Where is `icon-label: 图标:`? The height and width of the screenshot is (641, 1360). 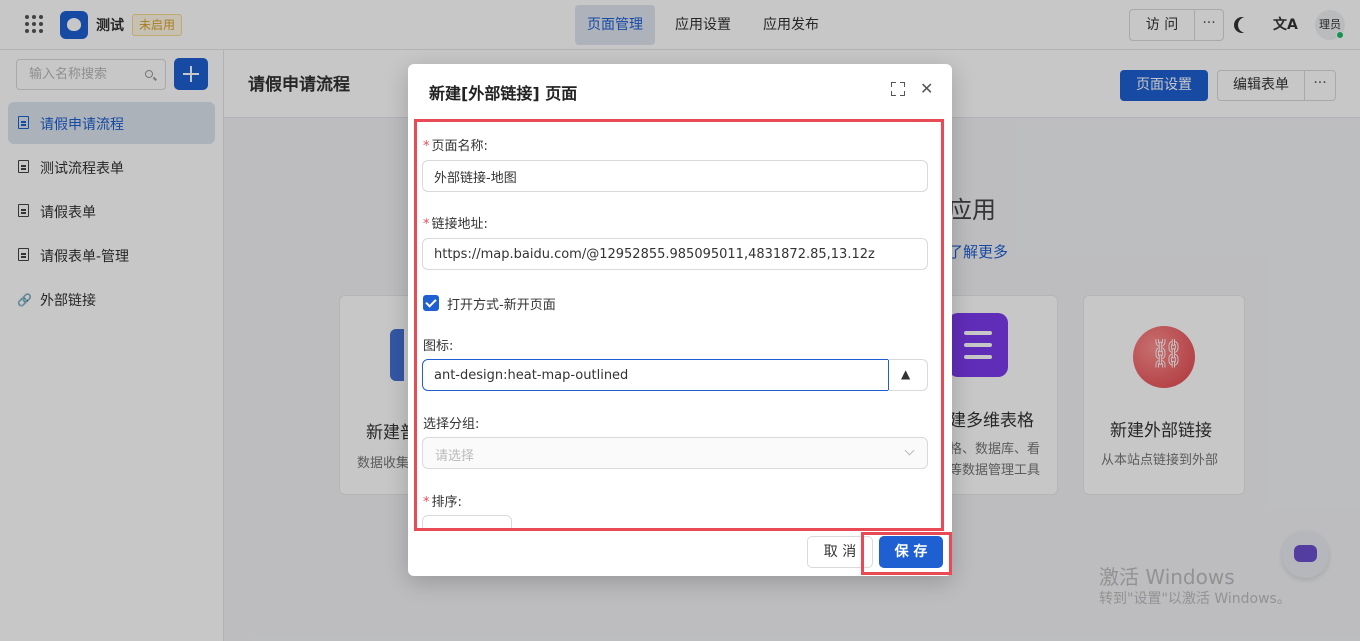 icon-label: 图标: is located at coordinates (438, 346).